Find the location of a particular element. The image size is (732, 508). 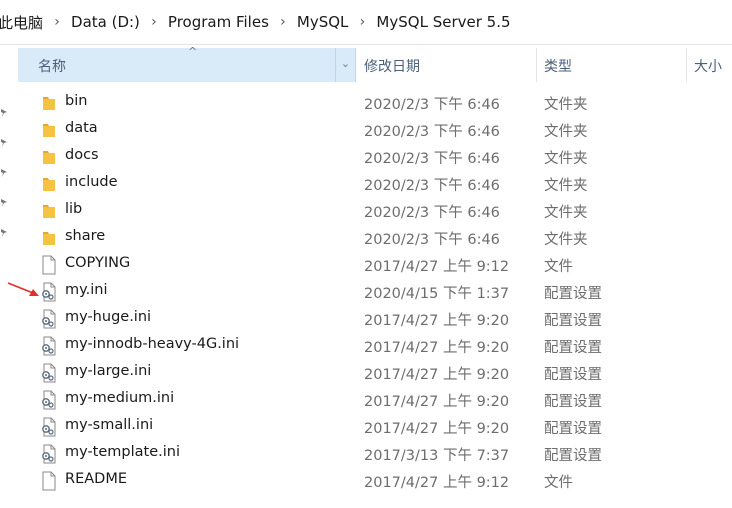

file-name: lib is located at coordinates (74, 209).